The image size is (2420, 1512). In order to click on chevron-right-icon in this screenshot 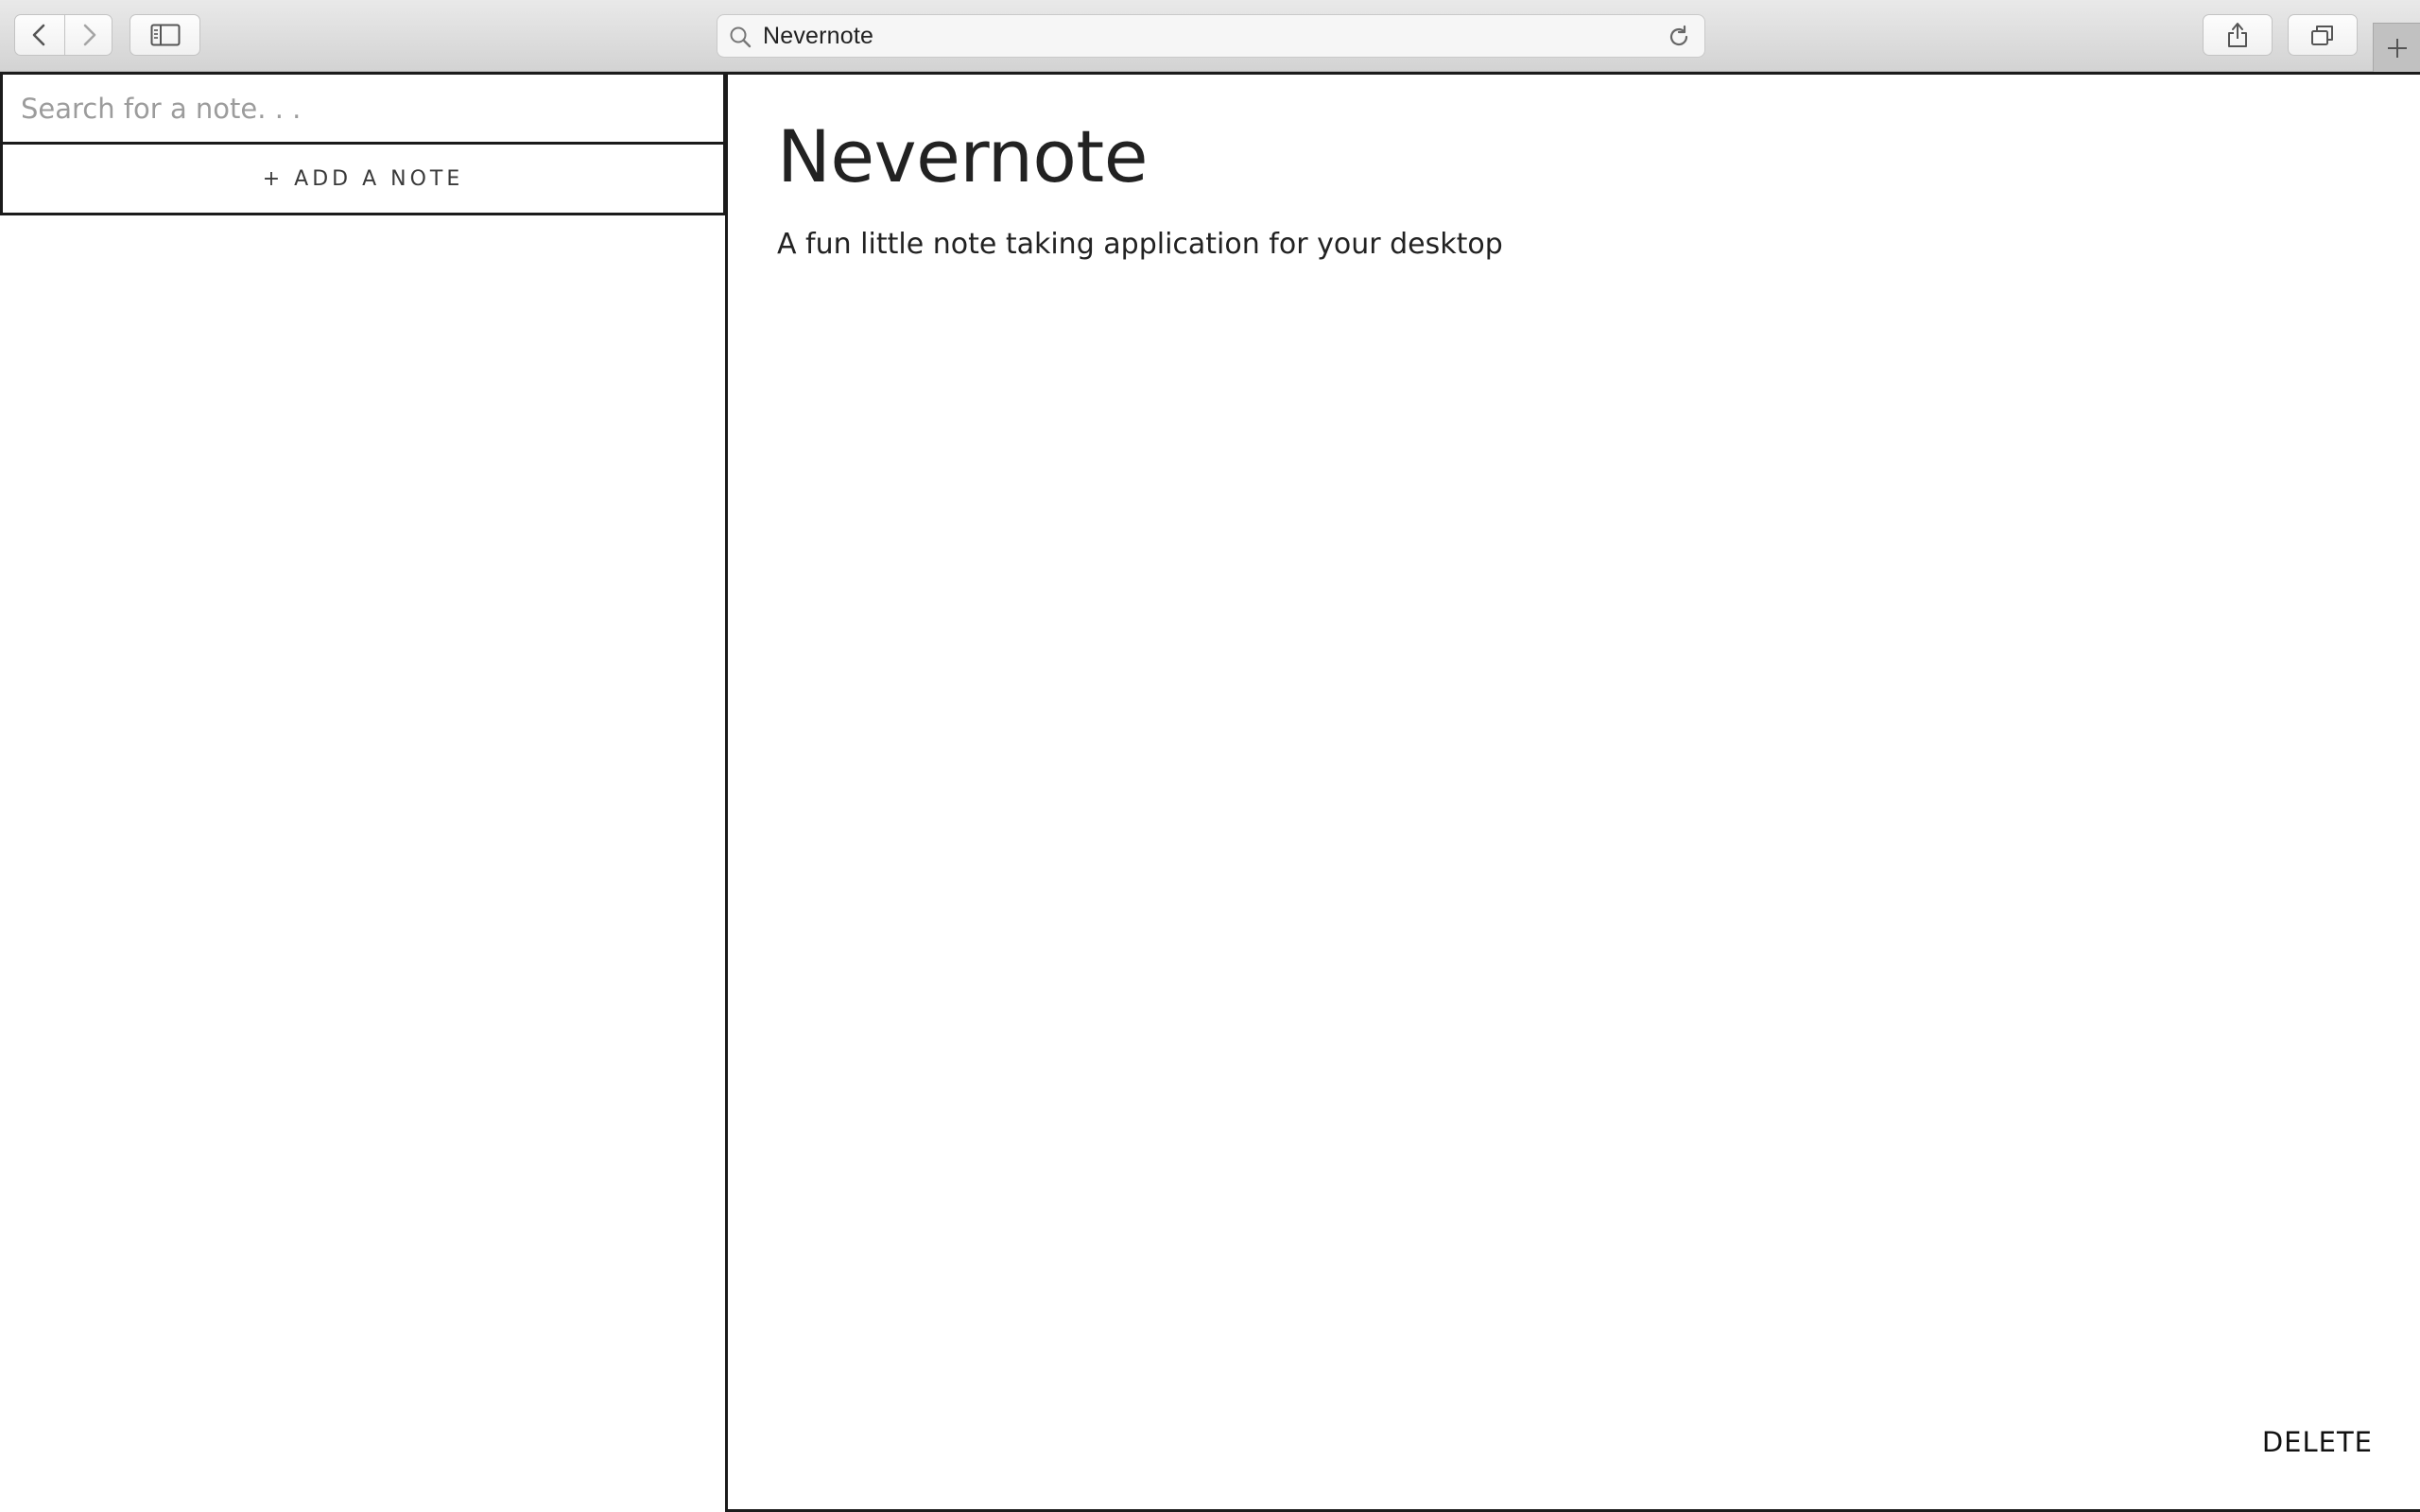, I will do `click(89, 35)`.